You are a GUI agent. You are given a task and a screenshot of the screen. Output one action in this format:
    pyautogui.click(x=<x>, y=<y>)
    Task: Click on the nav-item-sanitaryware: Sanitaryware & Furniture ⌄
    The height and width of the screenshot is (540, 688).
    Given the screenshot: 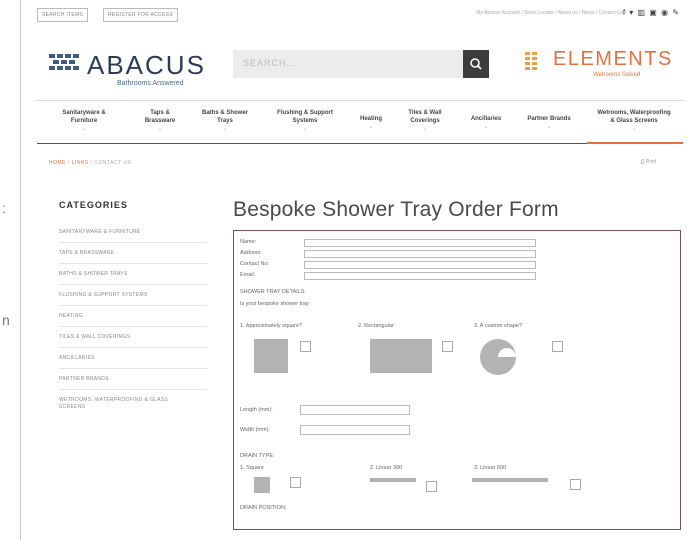 What is the action you would take?
    pyautogui.click(x=84, y=121)
    